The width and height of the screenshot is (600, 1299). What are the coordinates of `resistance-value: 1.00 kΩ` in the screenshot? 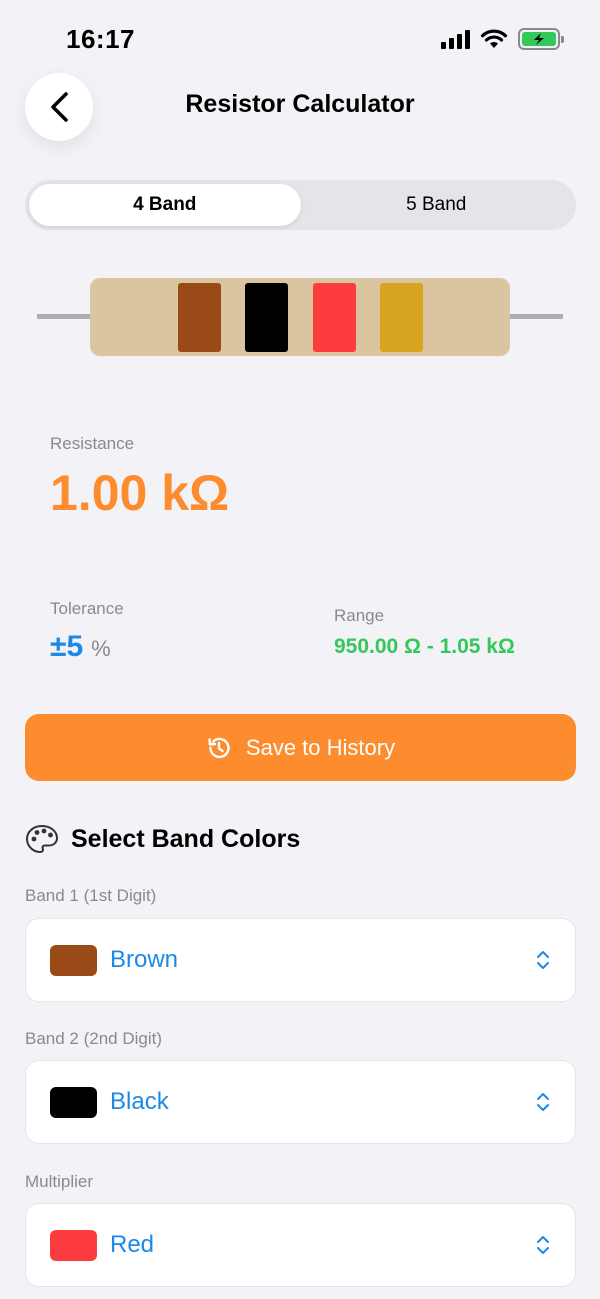 It's located at (140, 493).